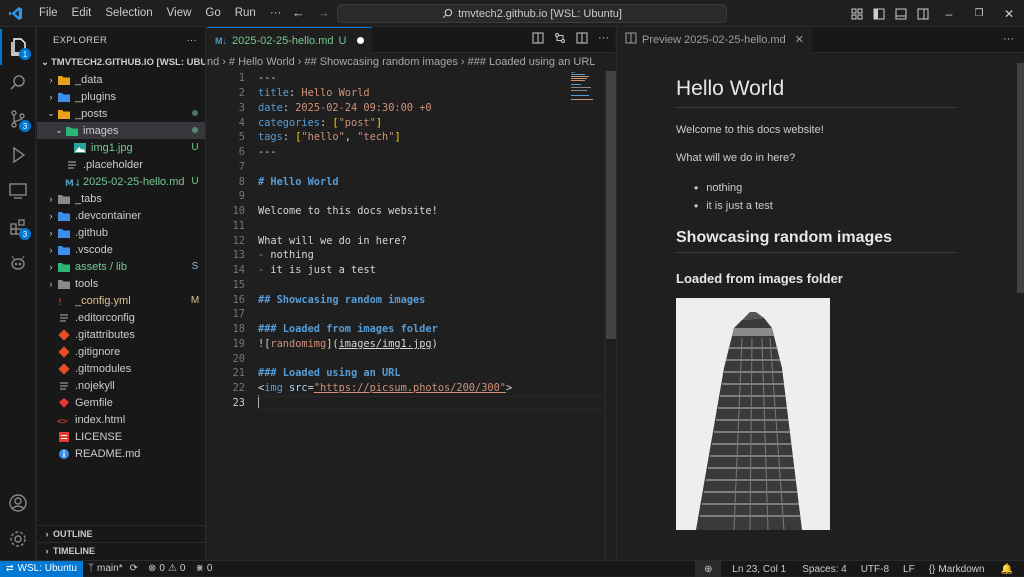  I want to click on explorer-file: <> index.html, so click(121, 419).